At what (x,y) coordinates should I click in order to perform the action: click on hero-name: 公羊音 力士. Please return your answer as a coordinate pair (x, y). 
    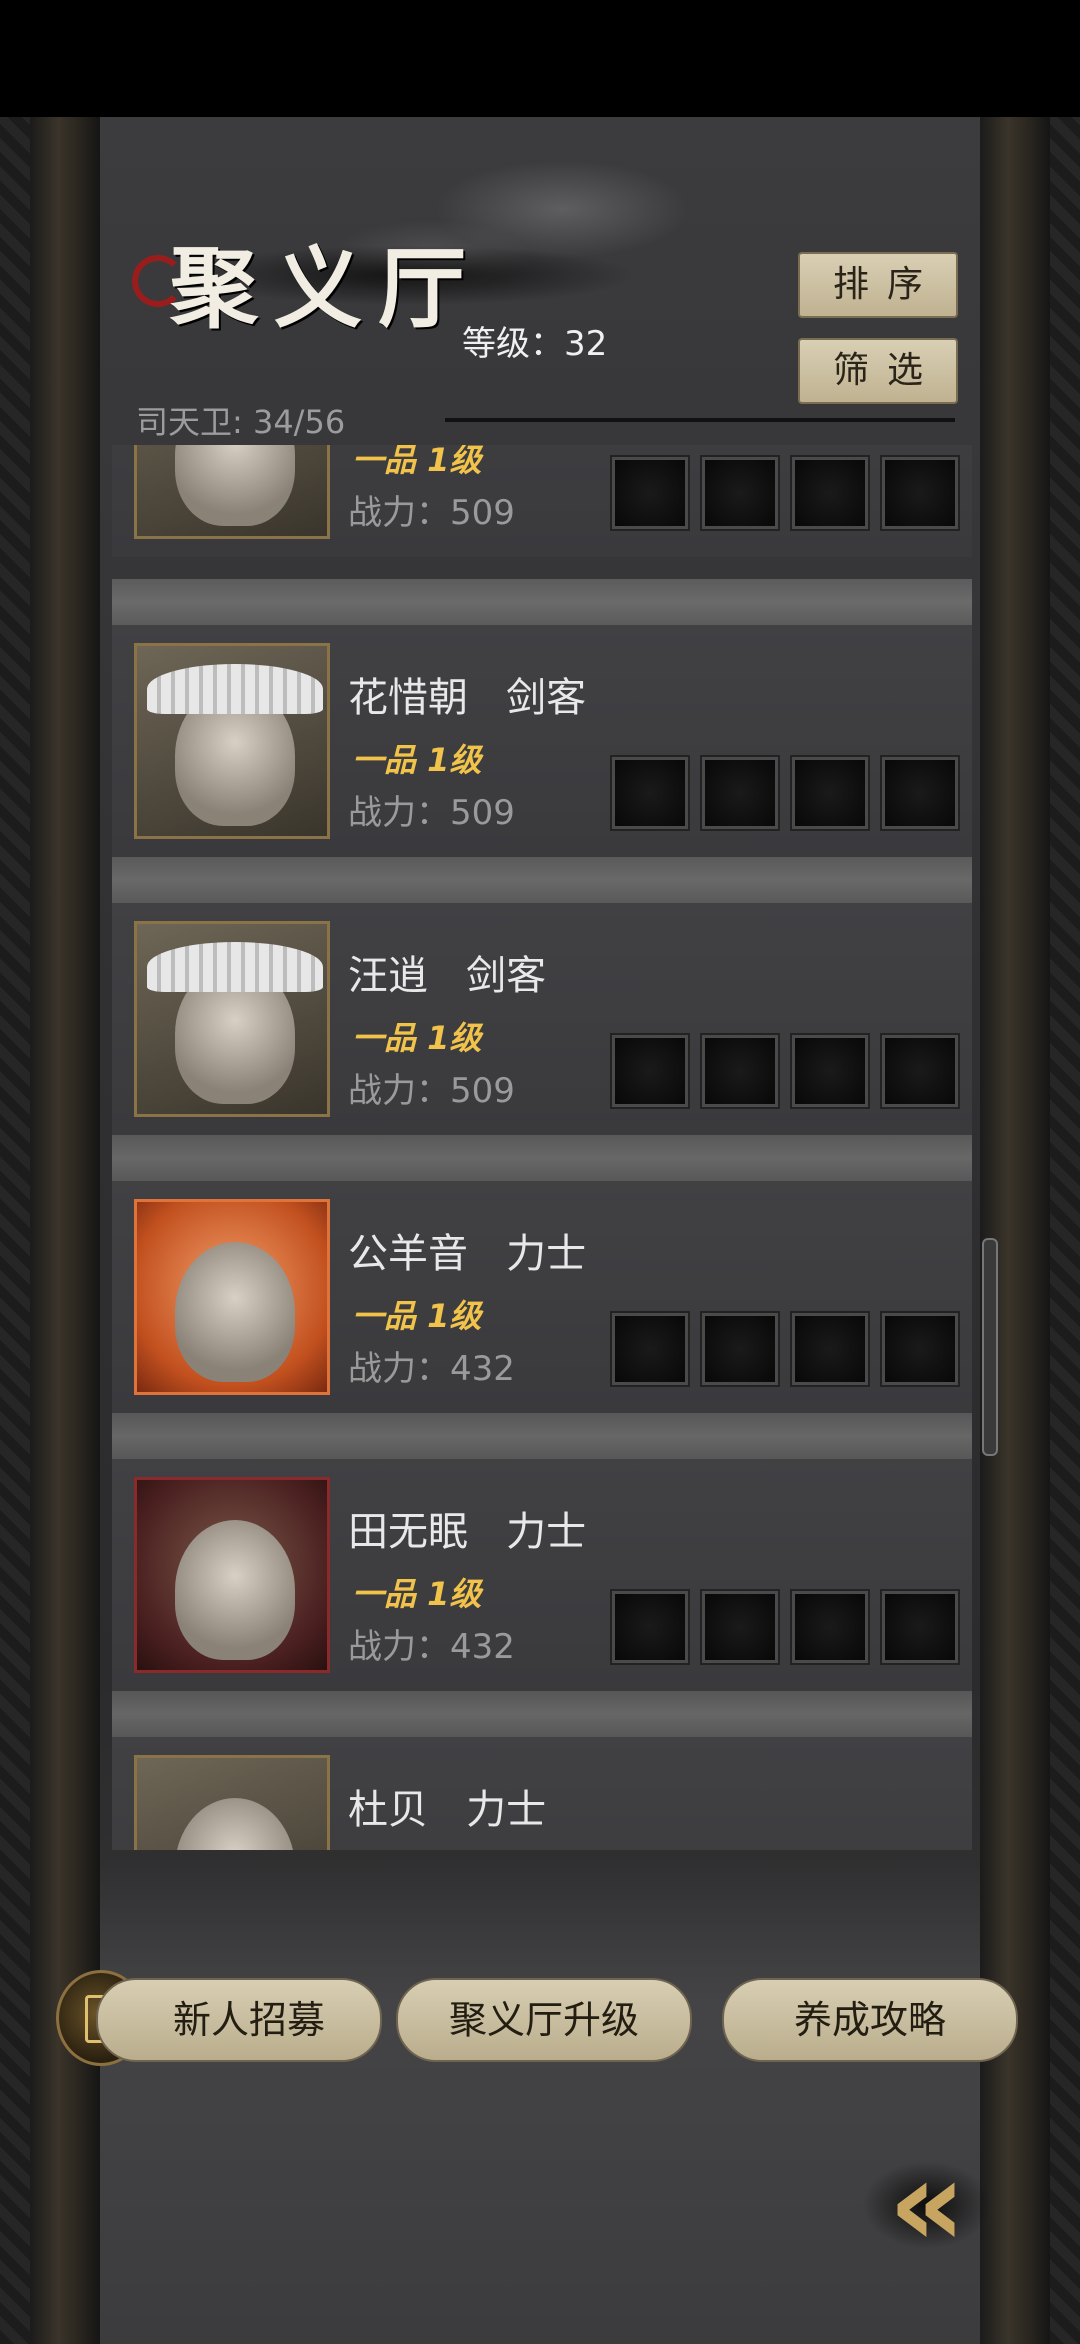
    Looking at the image, I should click on (467, 1254).